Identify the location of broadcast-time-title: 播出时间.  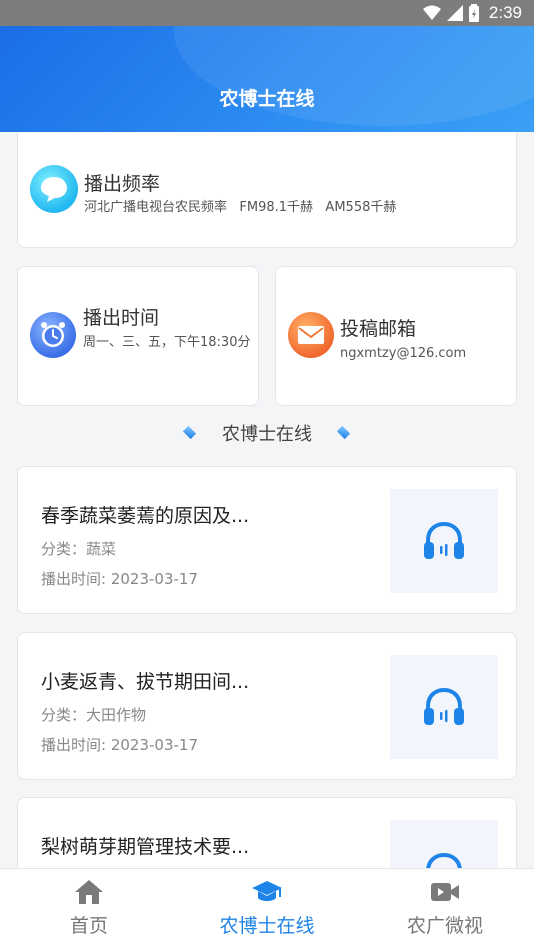
(121, 318).